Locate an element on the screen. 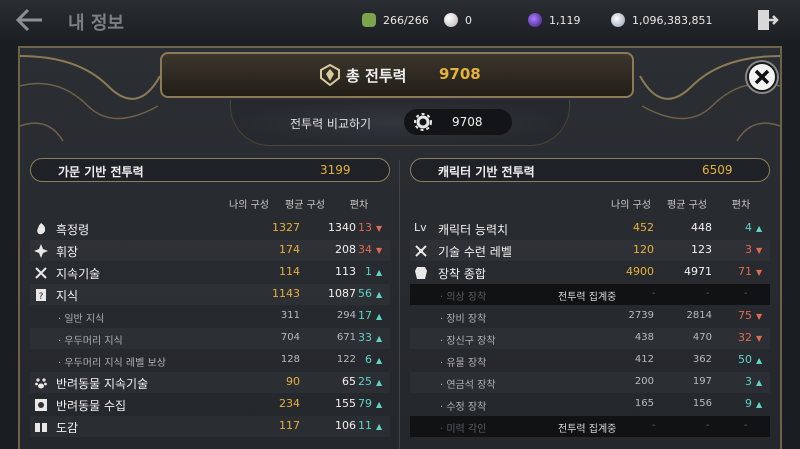 The height and width of the screenshot is (449, 800). diff-value: 3 is located at coordinates (748, 381).